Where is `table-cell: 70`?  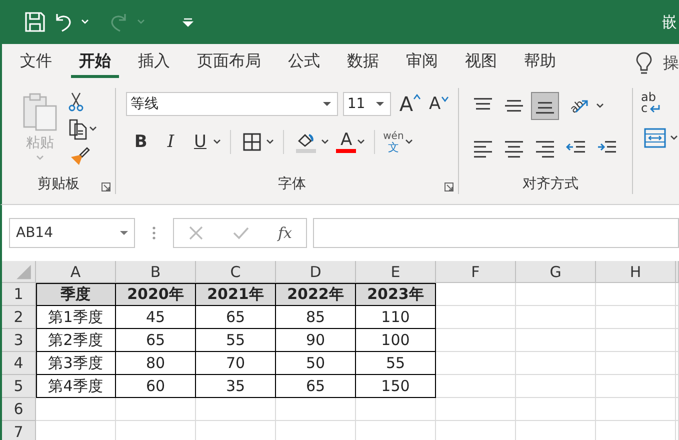 table-cell: 70 is located at coordinates (236, 363).